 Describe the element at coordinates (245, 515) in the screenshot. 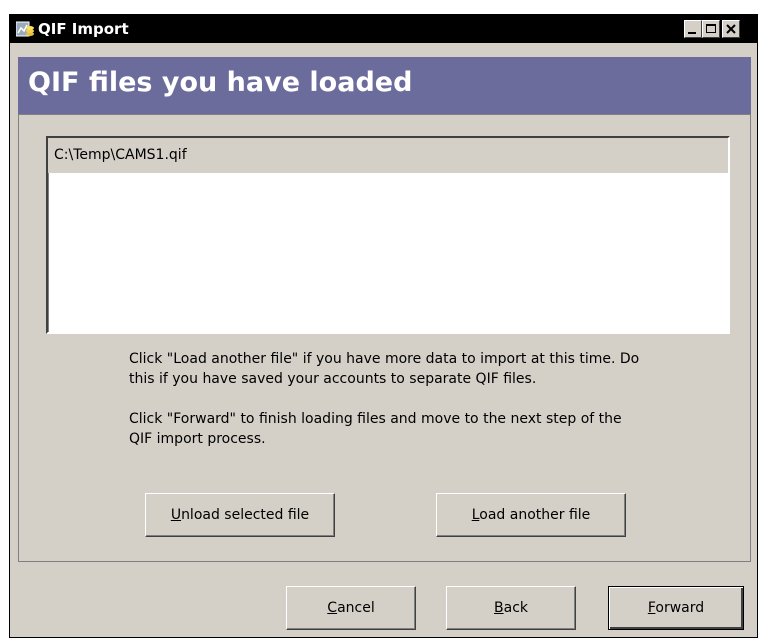

I see `unload-label: nload selected file` at that location.